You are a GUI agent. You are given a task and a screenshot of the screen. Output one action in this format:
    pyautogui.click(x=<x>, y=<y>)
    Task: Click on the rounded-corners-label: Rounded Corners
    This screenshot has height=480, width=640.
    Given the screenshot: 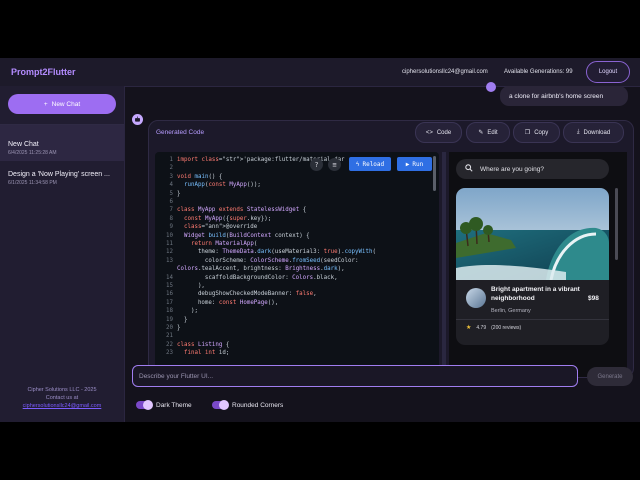 What is the action you would take?
    pyautogui.click(x=258, y=405)
    